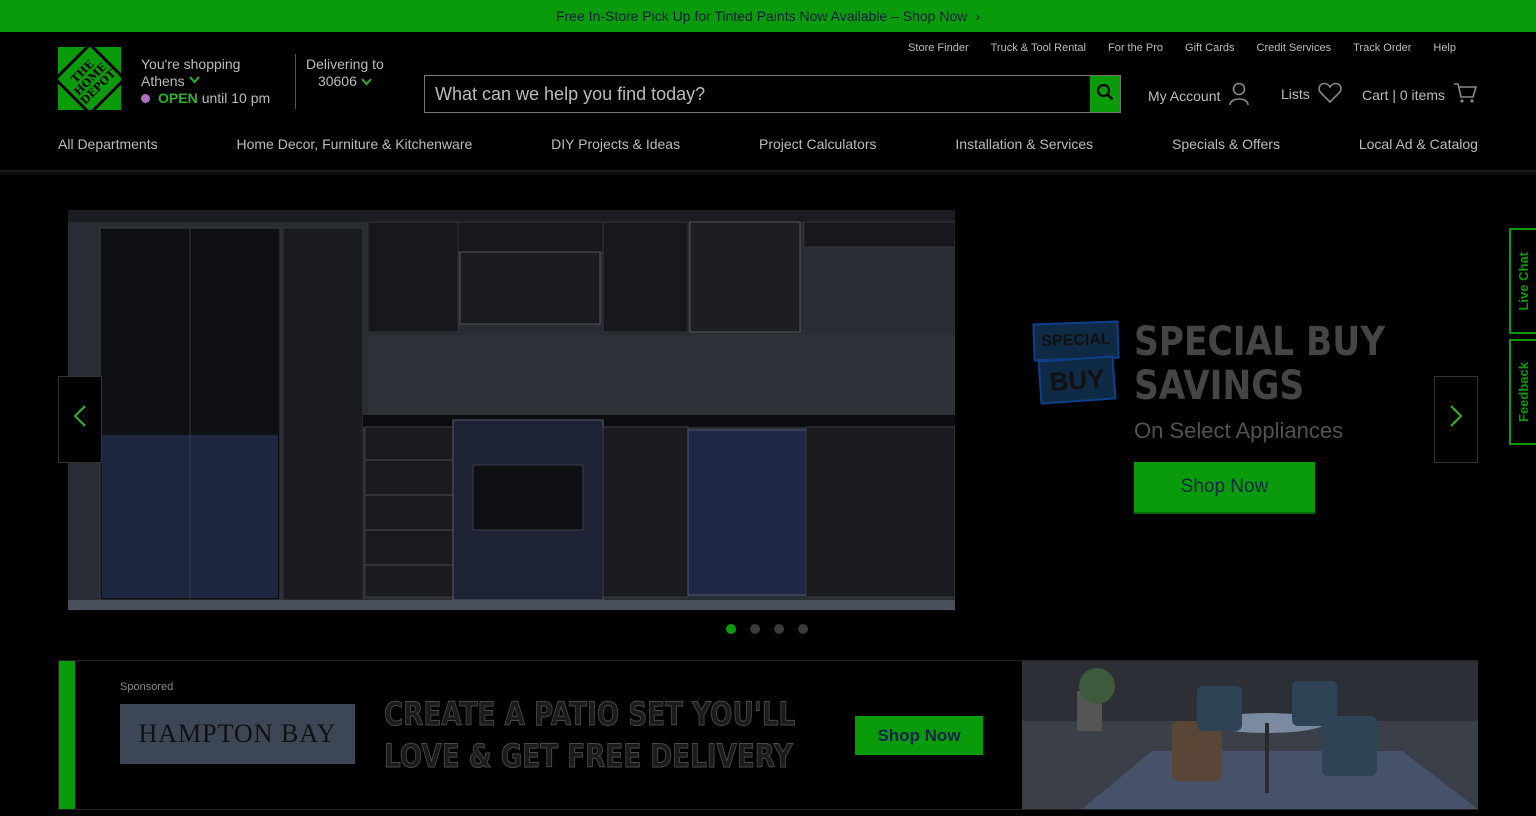 The height and width of the screenshot is (816, 1536). I want to click on chevron-right-icon, so click(1456, 419).